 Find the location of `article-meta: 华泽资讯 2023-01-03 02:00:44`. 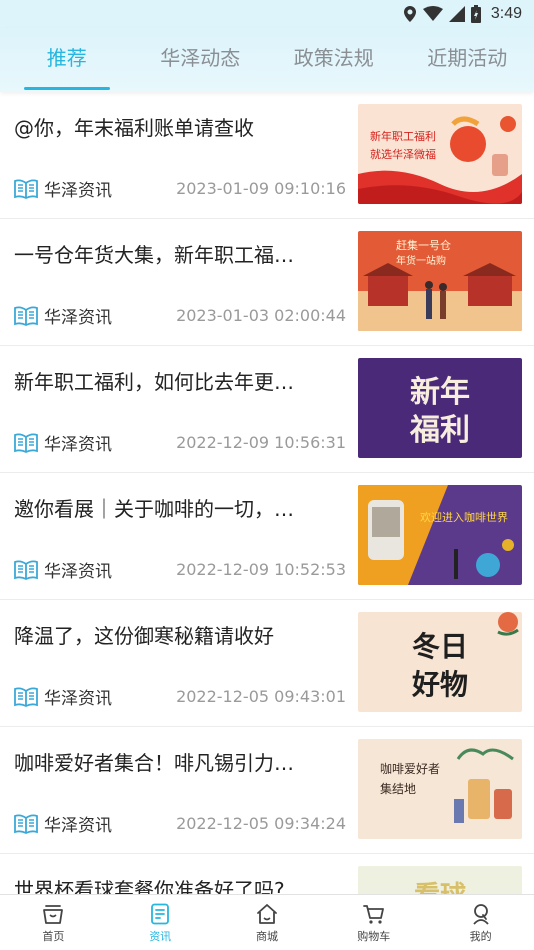

article-meta: 华泽资讯 2023-01-03 02:00:44 is located at coordinates (180, 315).